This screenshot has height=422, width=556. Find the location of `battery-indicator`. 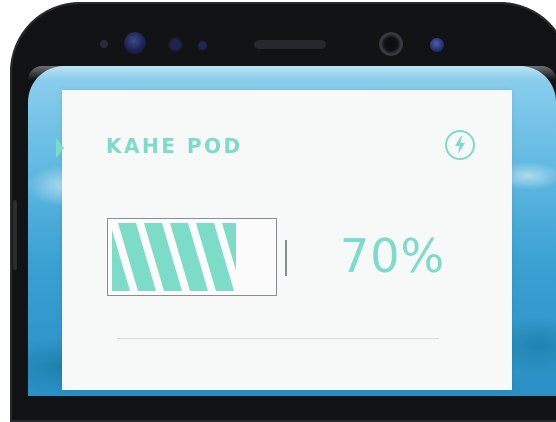

battery-indicator is located at coordinates (192, 257).